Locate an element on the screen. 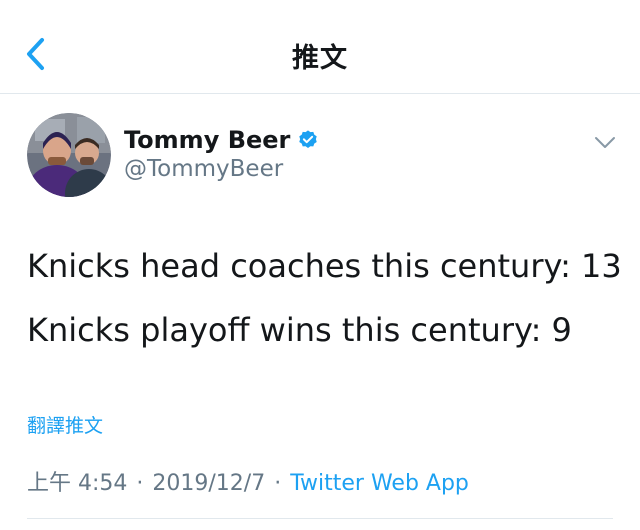  tweet-line: Knicks head coaches this century: 13 is located at coordinates (324, 266).